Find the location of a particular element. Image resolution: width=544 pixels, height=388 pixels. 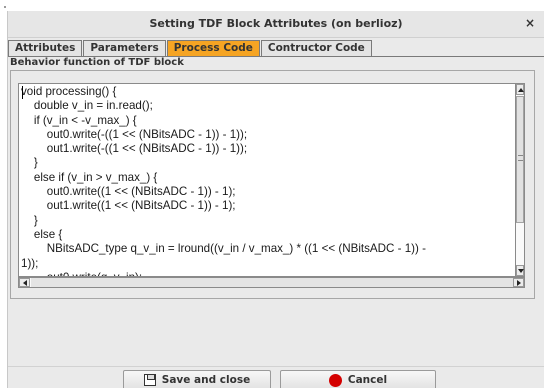

save-and-close-button: Save and close is located at coordinates (197, 379).